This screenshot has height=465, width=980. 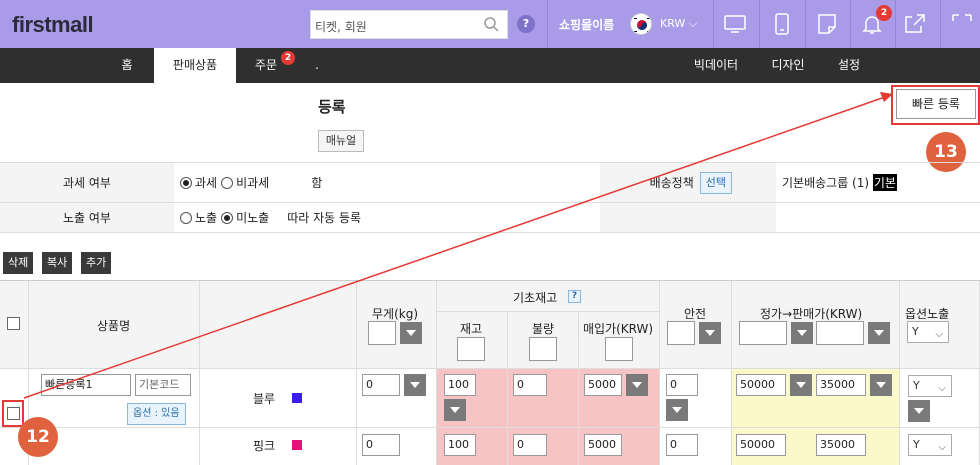 What do you see at coordinates (415, 385) in the screenshot?
I see `row1-weight-dropdown` at bounding box center [415, 385].